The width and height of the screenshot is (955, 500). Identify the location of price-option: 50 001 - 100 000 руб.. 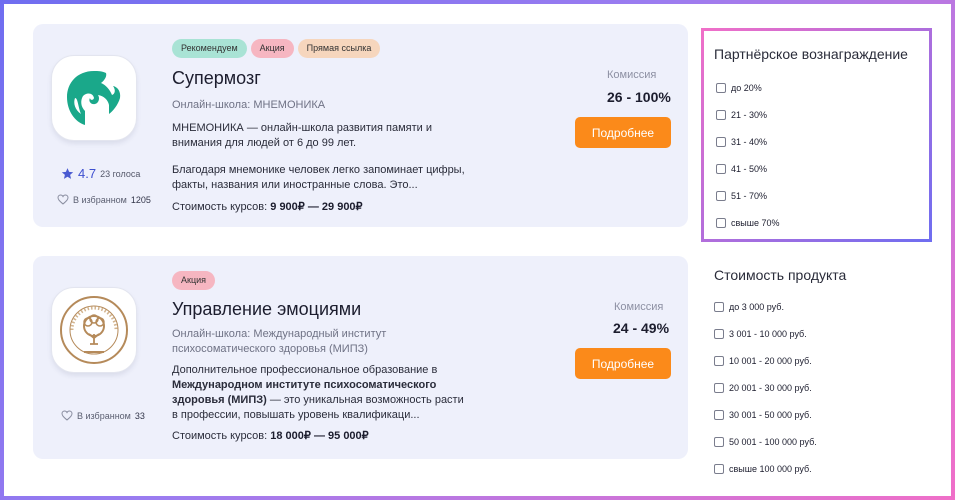
(765, 442).